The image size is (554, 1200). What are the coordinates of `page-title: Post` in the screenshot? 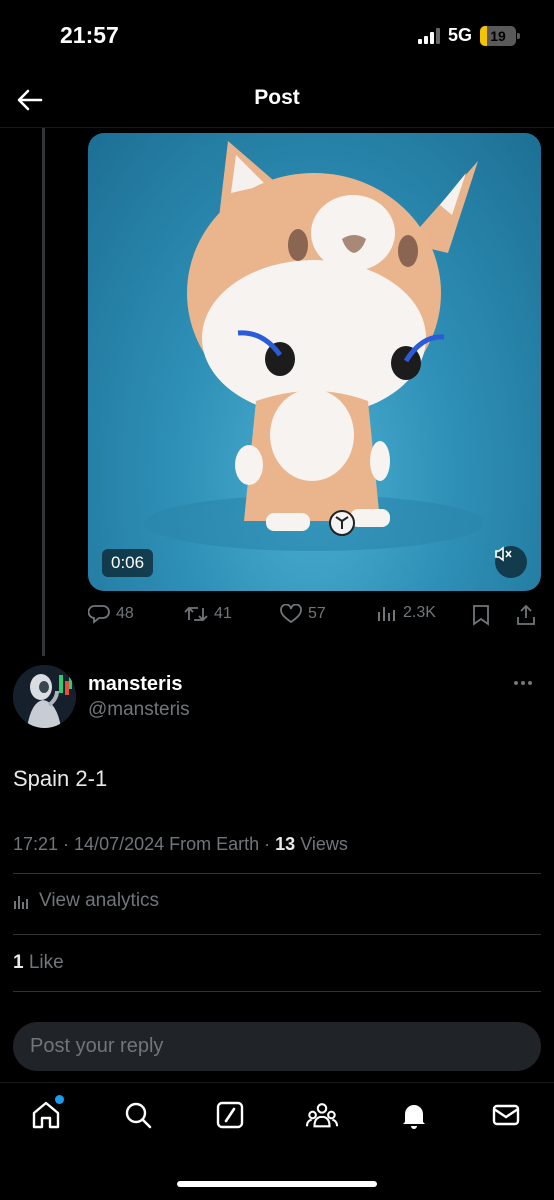 It's located at (277, 97).